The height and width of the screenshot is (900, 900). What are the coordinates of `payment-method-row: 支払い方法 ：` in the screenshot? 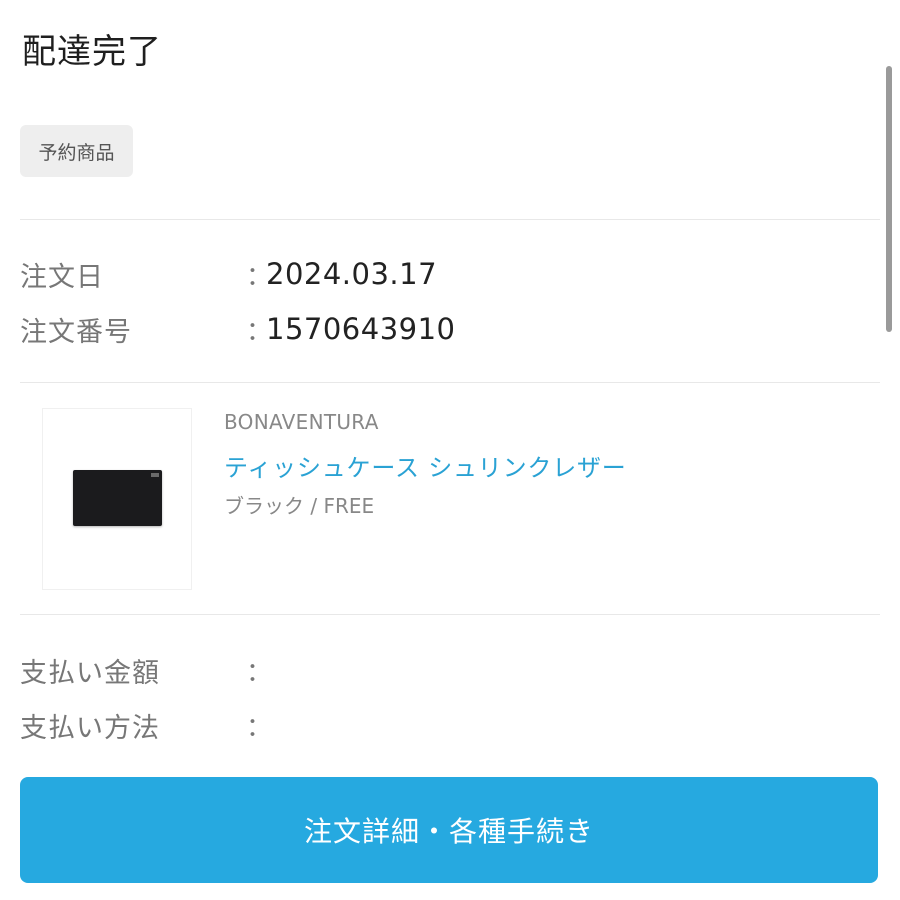 It's located at (450, 725).